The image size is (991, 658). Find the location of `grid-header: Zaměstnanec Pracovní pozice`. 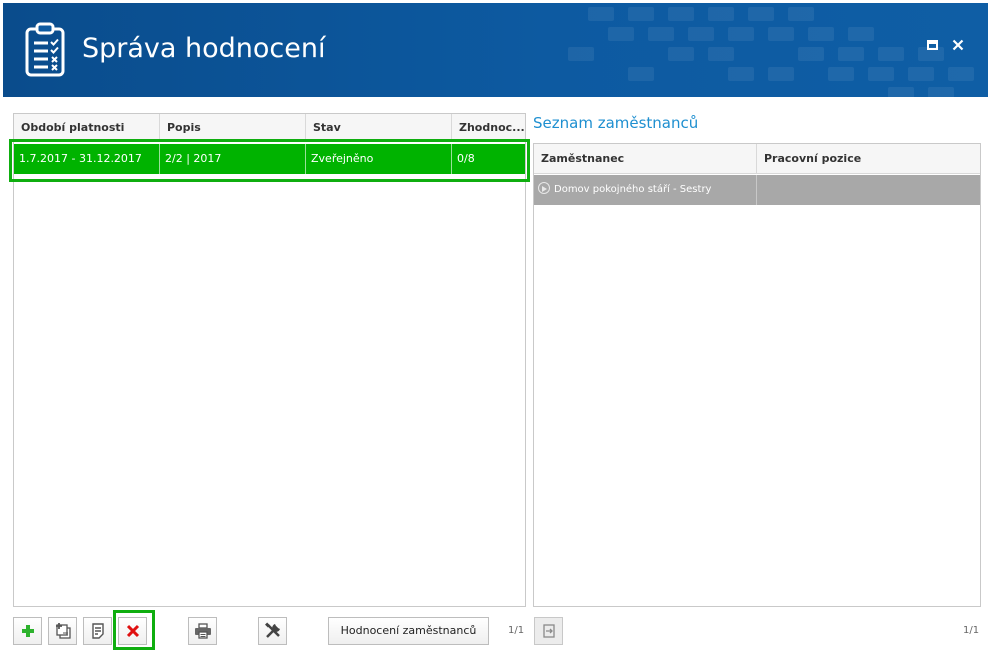

grid-header: Zaměstnanec Pracovní pozice is located at coordinates (757, 159).